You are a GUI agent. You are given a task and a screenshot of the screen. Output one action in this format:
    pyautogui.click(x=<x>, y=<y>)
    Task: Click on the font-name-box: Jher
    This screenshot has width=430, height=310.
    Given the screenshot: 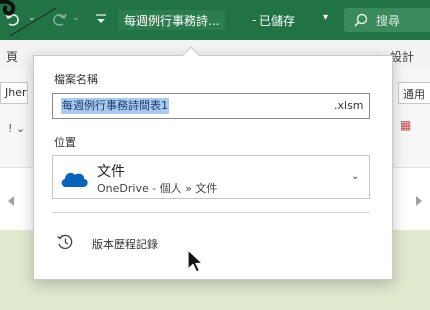 What is the action you would take?
    pyautogui.click(x=14, y=93)
    